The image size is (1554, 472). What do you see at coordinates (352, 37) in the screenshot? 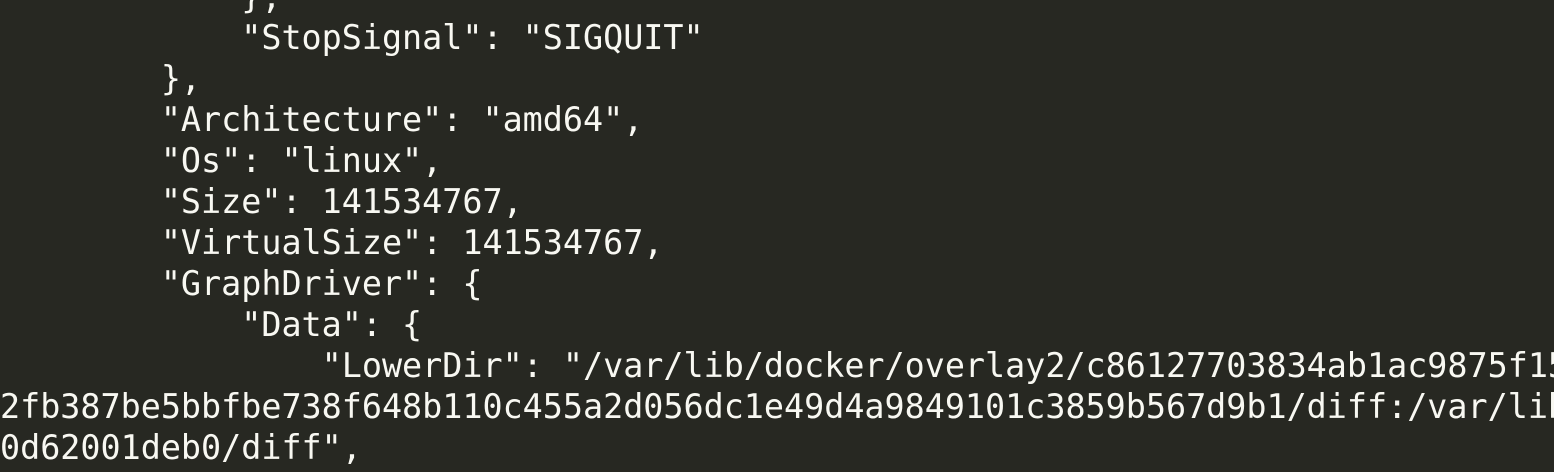
I see `output-line: "StopSignal": "SIGQUIT"` at bounding box center [352, 37].